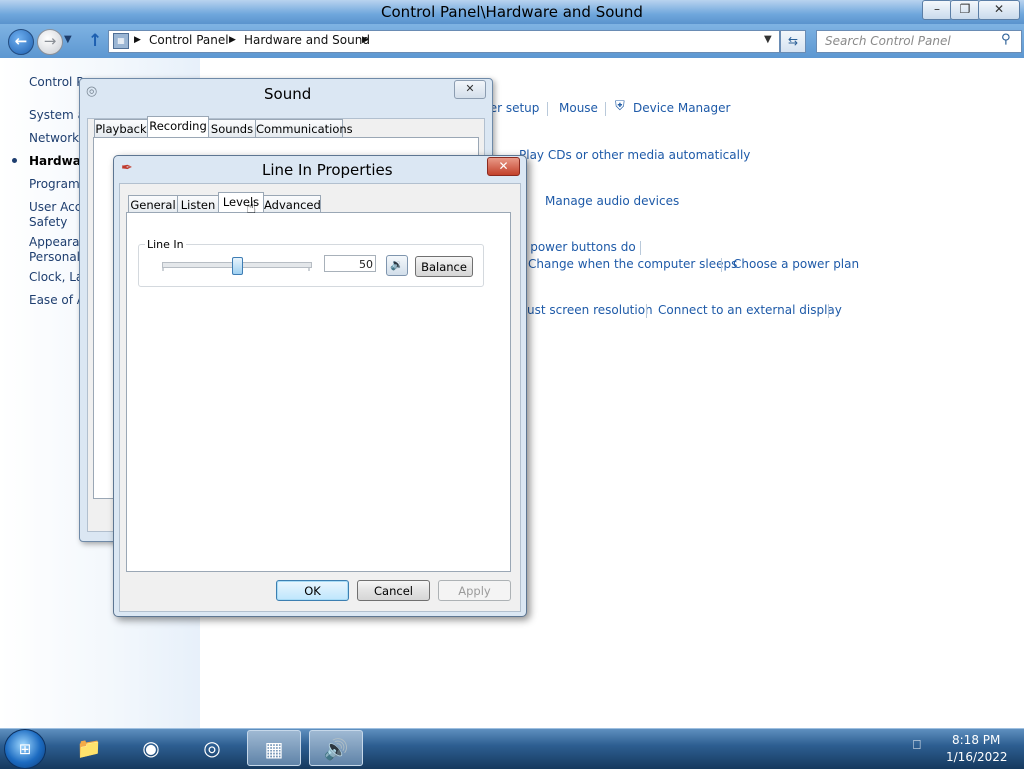  I want to click on sidebar-item-network-and-internet: Network, so click(54, 138).